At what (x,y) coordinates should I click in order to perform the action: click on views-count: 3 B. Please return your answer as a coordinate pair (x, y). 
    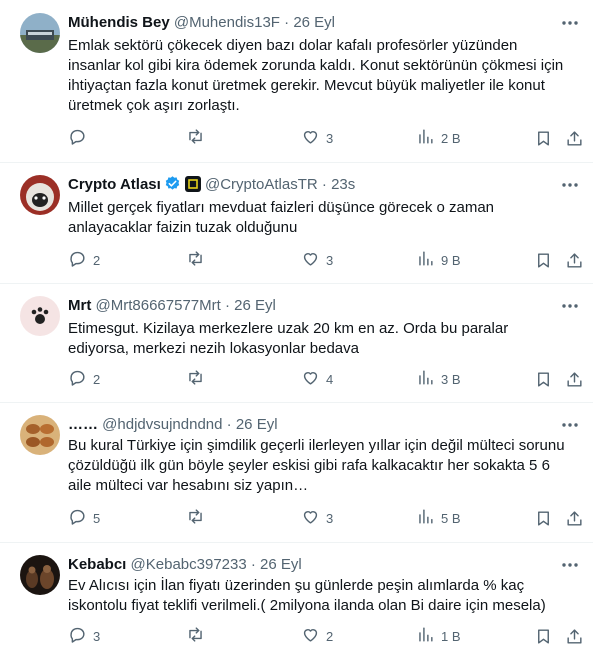
    Looking at the image, I should click on (451, 379).